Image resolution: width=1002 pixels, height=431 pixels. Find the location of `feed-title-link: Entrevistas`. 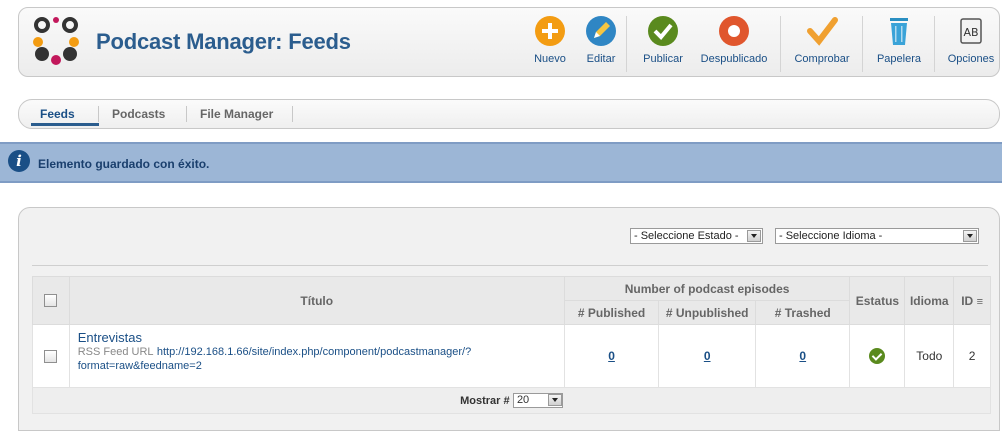

feed-title-link: Entrevistas is located at coordinates (110, 337).